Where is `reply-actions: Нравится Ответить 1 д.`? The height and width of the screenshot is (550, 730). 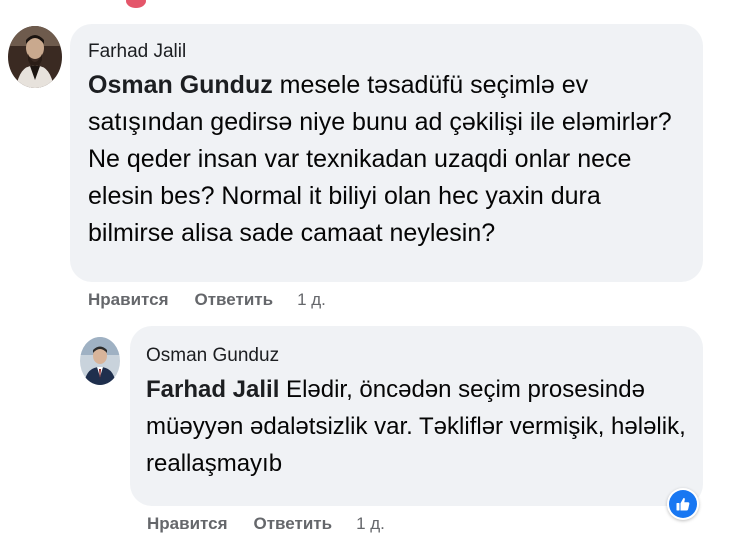
reply-actions: Нравится Ответить 1 д. is located at coordinates (266, 524).